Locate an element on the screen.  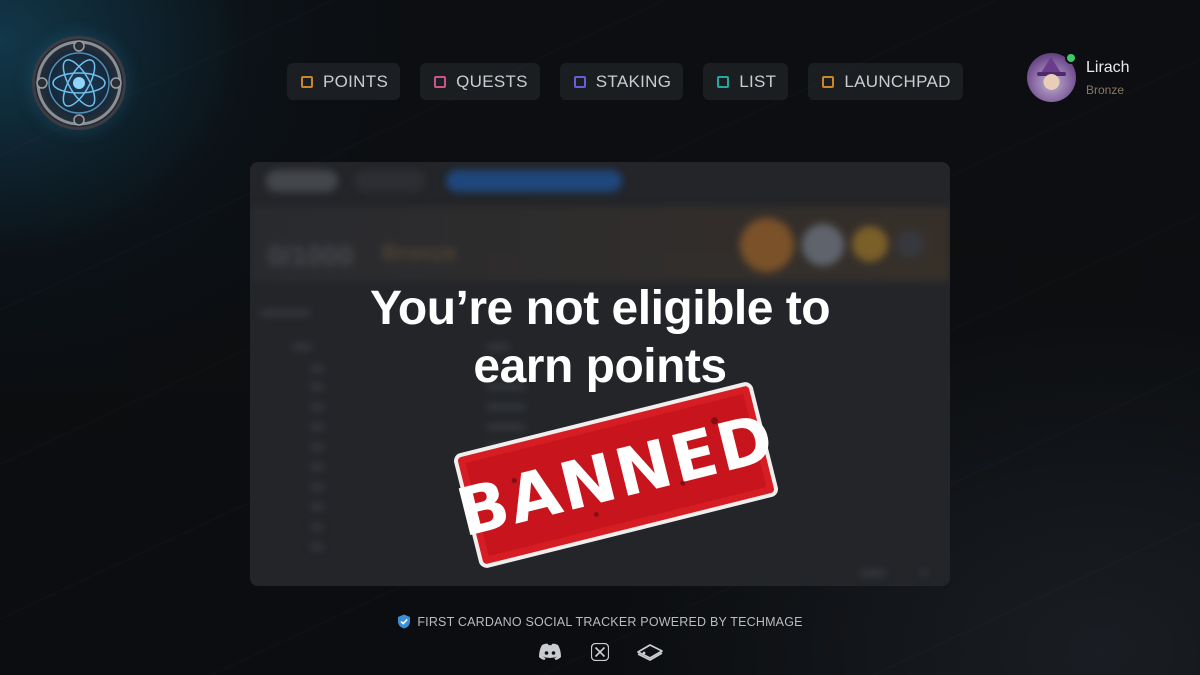
nav-item-label: LAUNCHPAD is located at coordinates (897, 81).